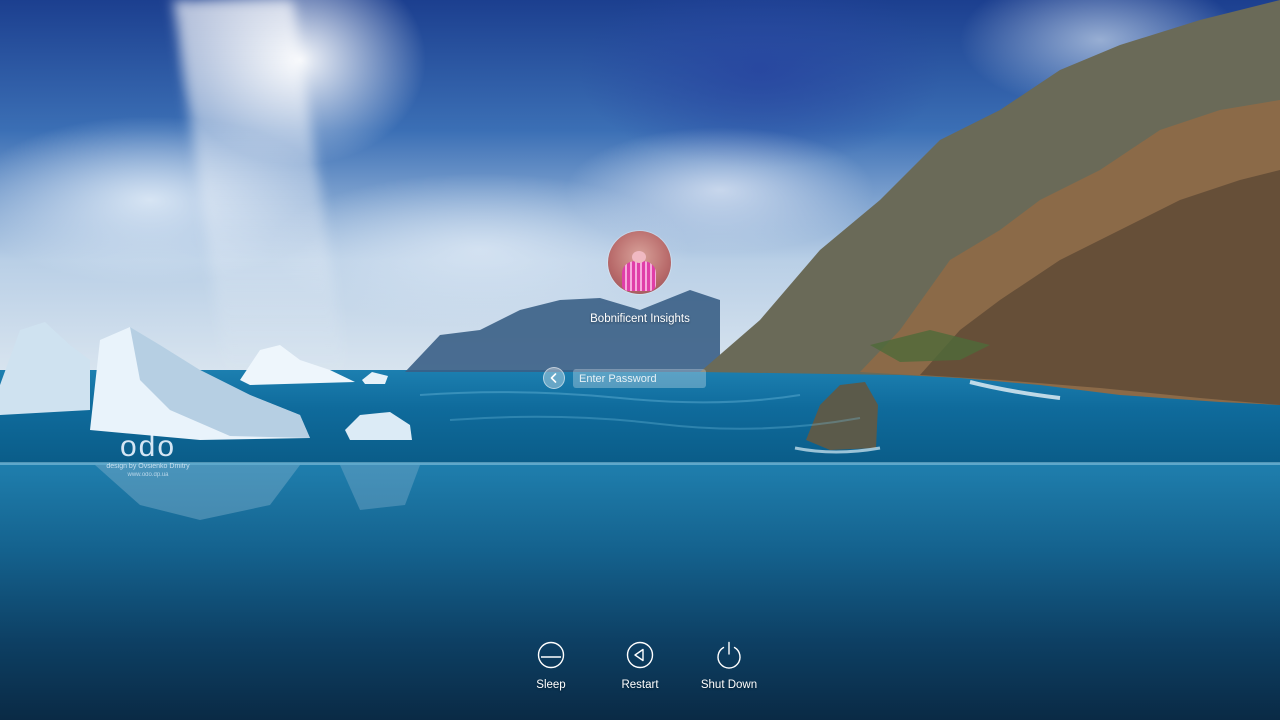  I want to click on restart-label: Restart, so click(640, 685).